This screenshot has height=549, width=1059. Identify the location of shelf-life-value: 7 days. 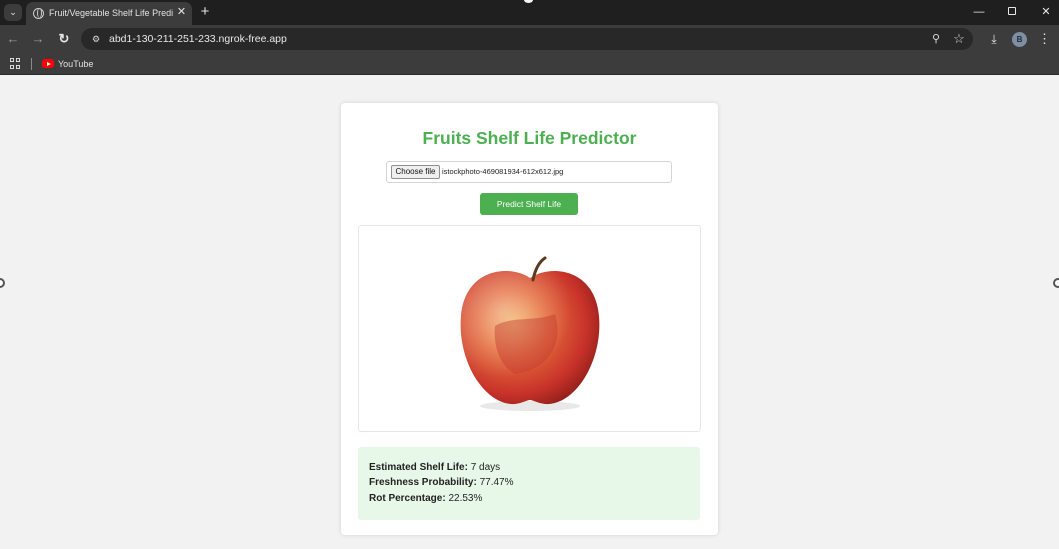
(485, 467).